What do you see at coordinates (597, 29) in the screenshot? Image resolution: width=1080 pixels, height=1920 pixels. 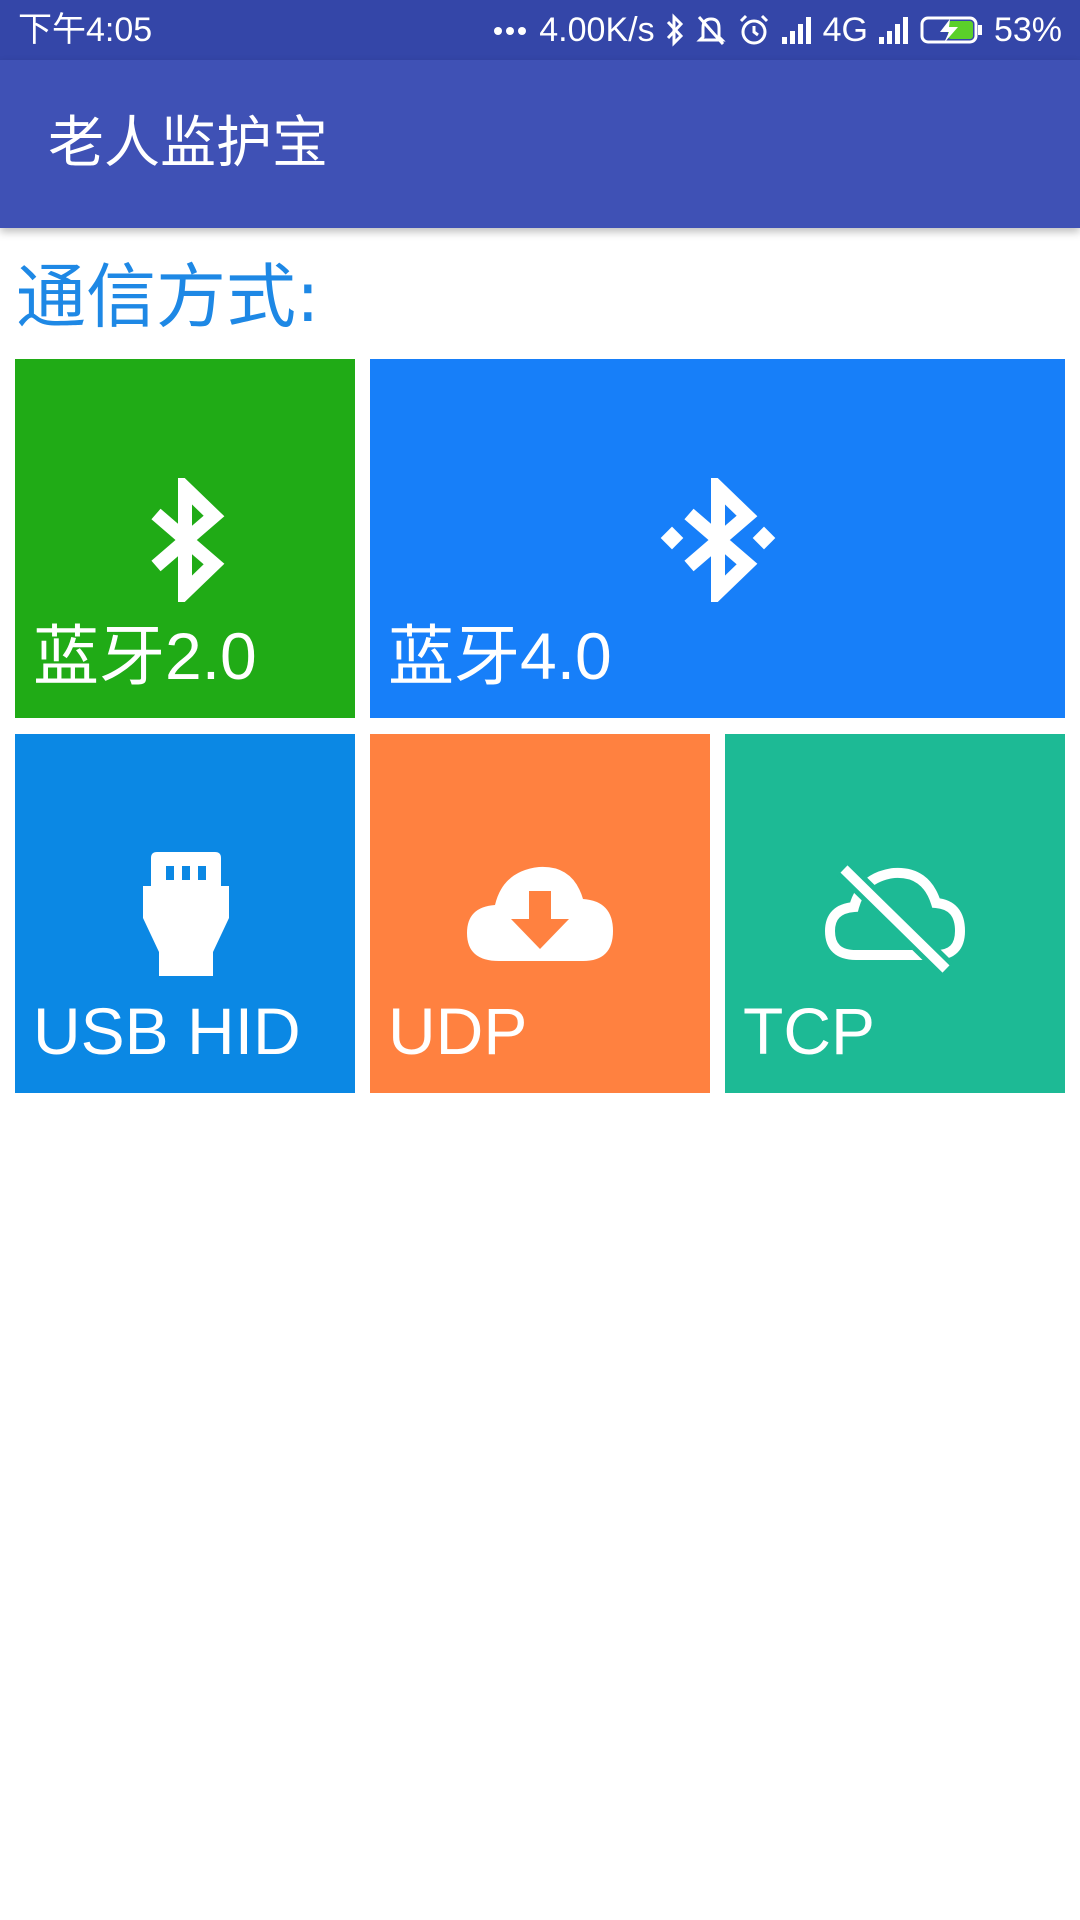 I see `net-speed: 4.00K/s` at bounding box center [597, 29].